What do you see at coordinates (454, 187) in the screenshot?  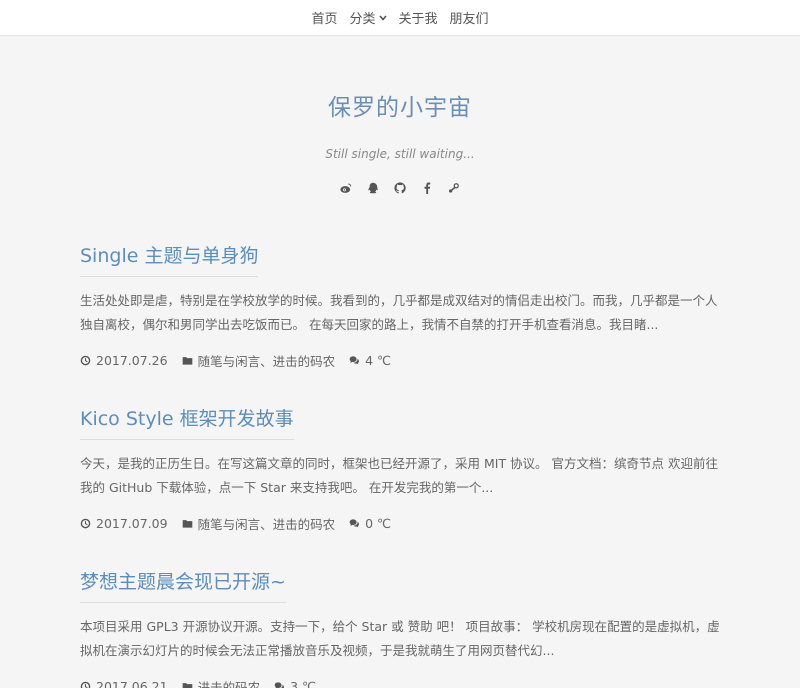 I see `steam-icon` at bounding box center [454, 187].